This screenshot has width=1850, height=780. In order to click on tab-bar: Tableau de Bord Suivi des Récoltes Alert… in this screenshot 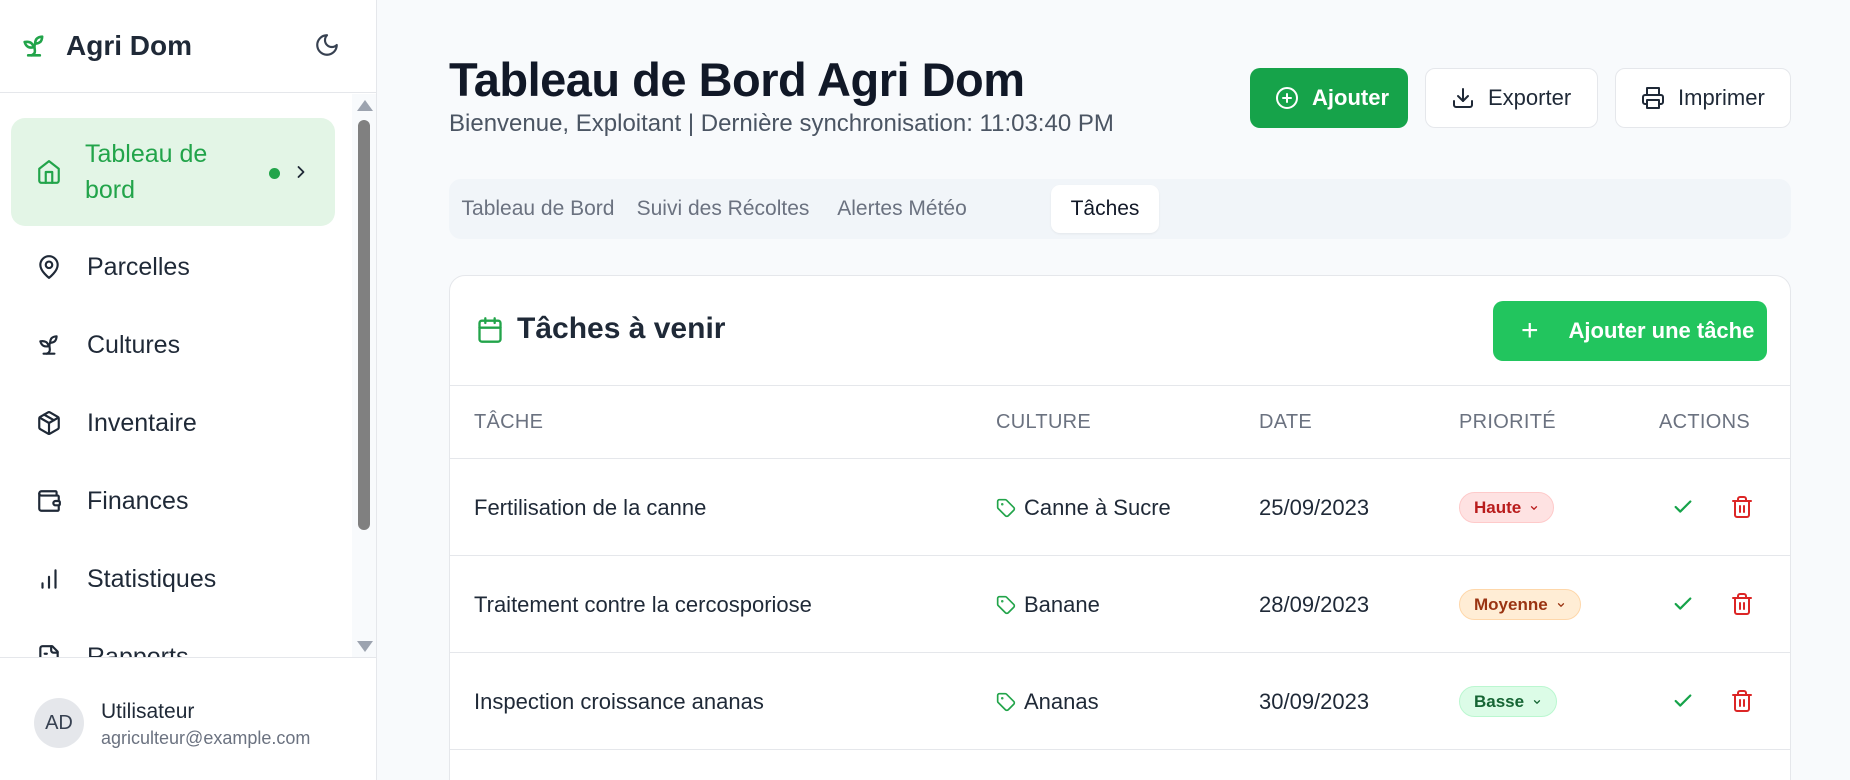, I will do `click(1120, 209)`.